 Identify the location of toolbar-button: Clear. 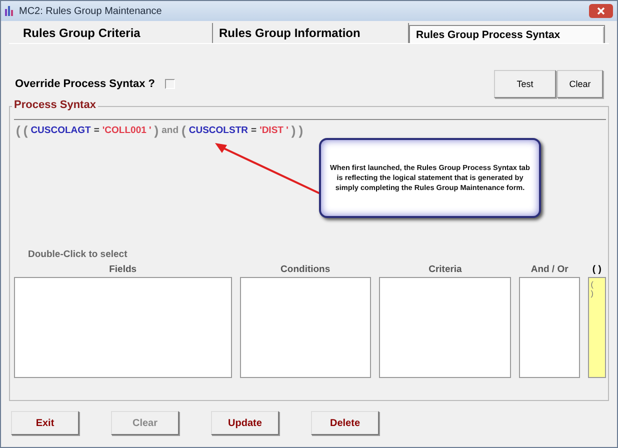
(580, 84).